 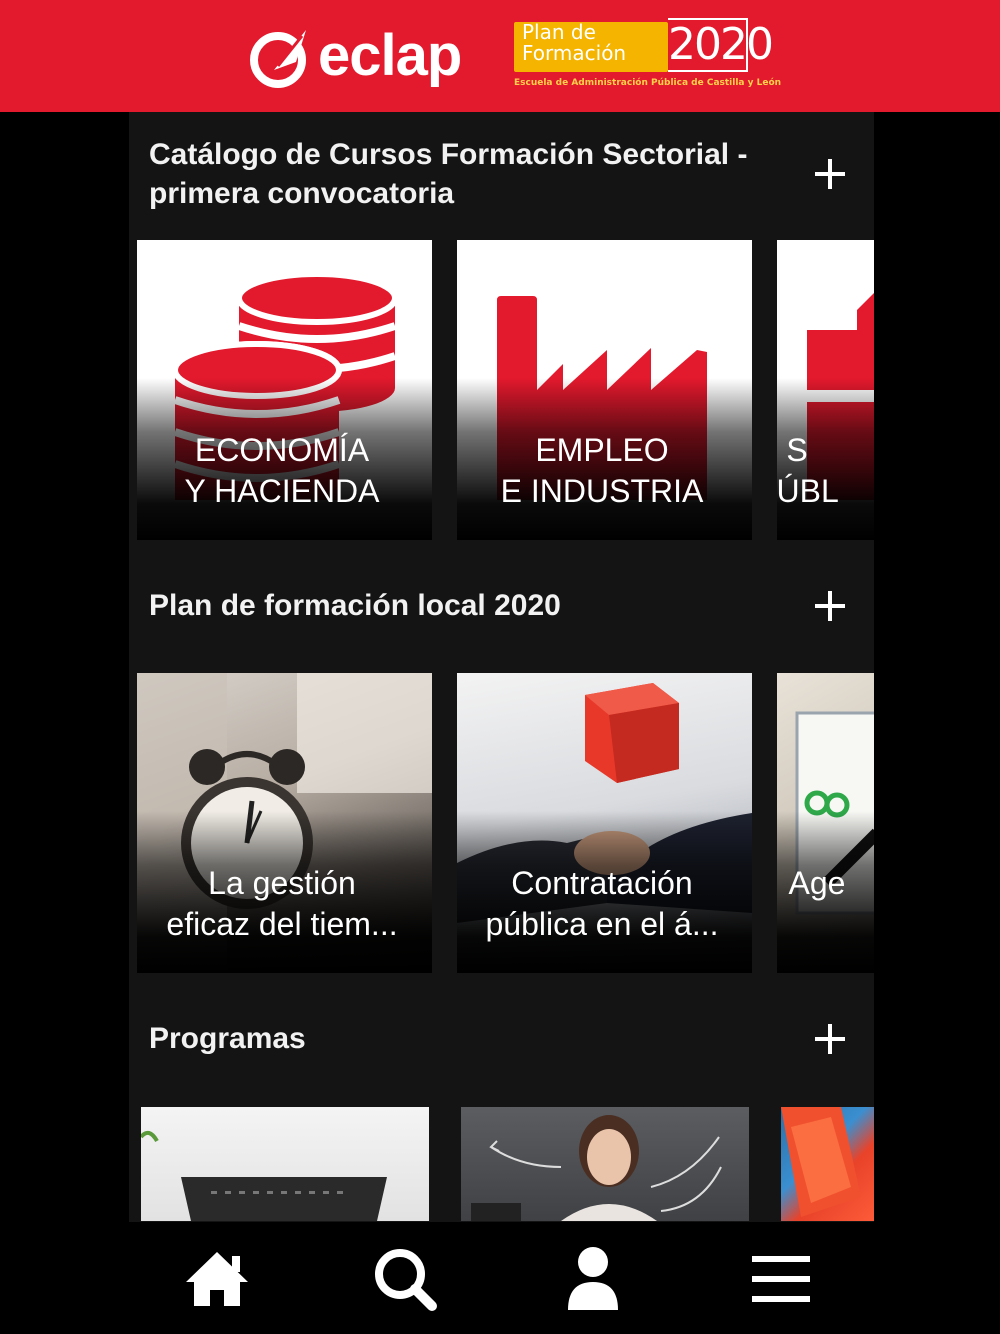 I want to click on nav-home-button, so click(x=217, y=1279).